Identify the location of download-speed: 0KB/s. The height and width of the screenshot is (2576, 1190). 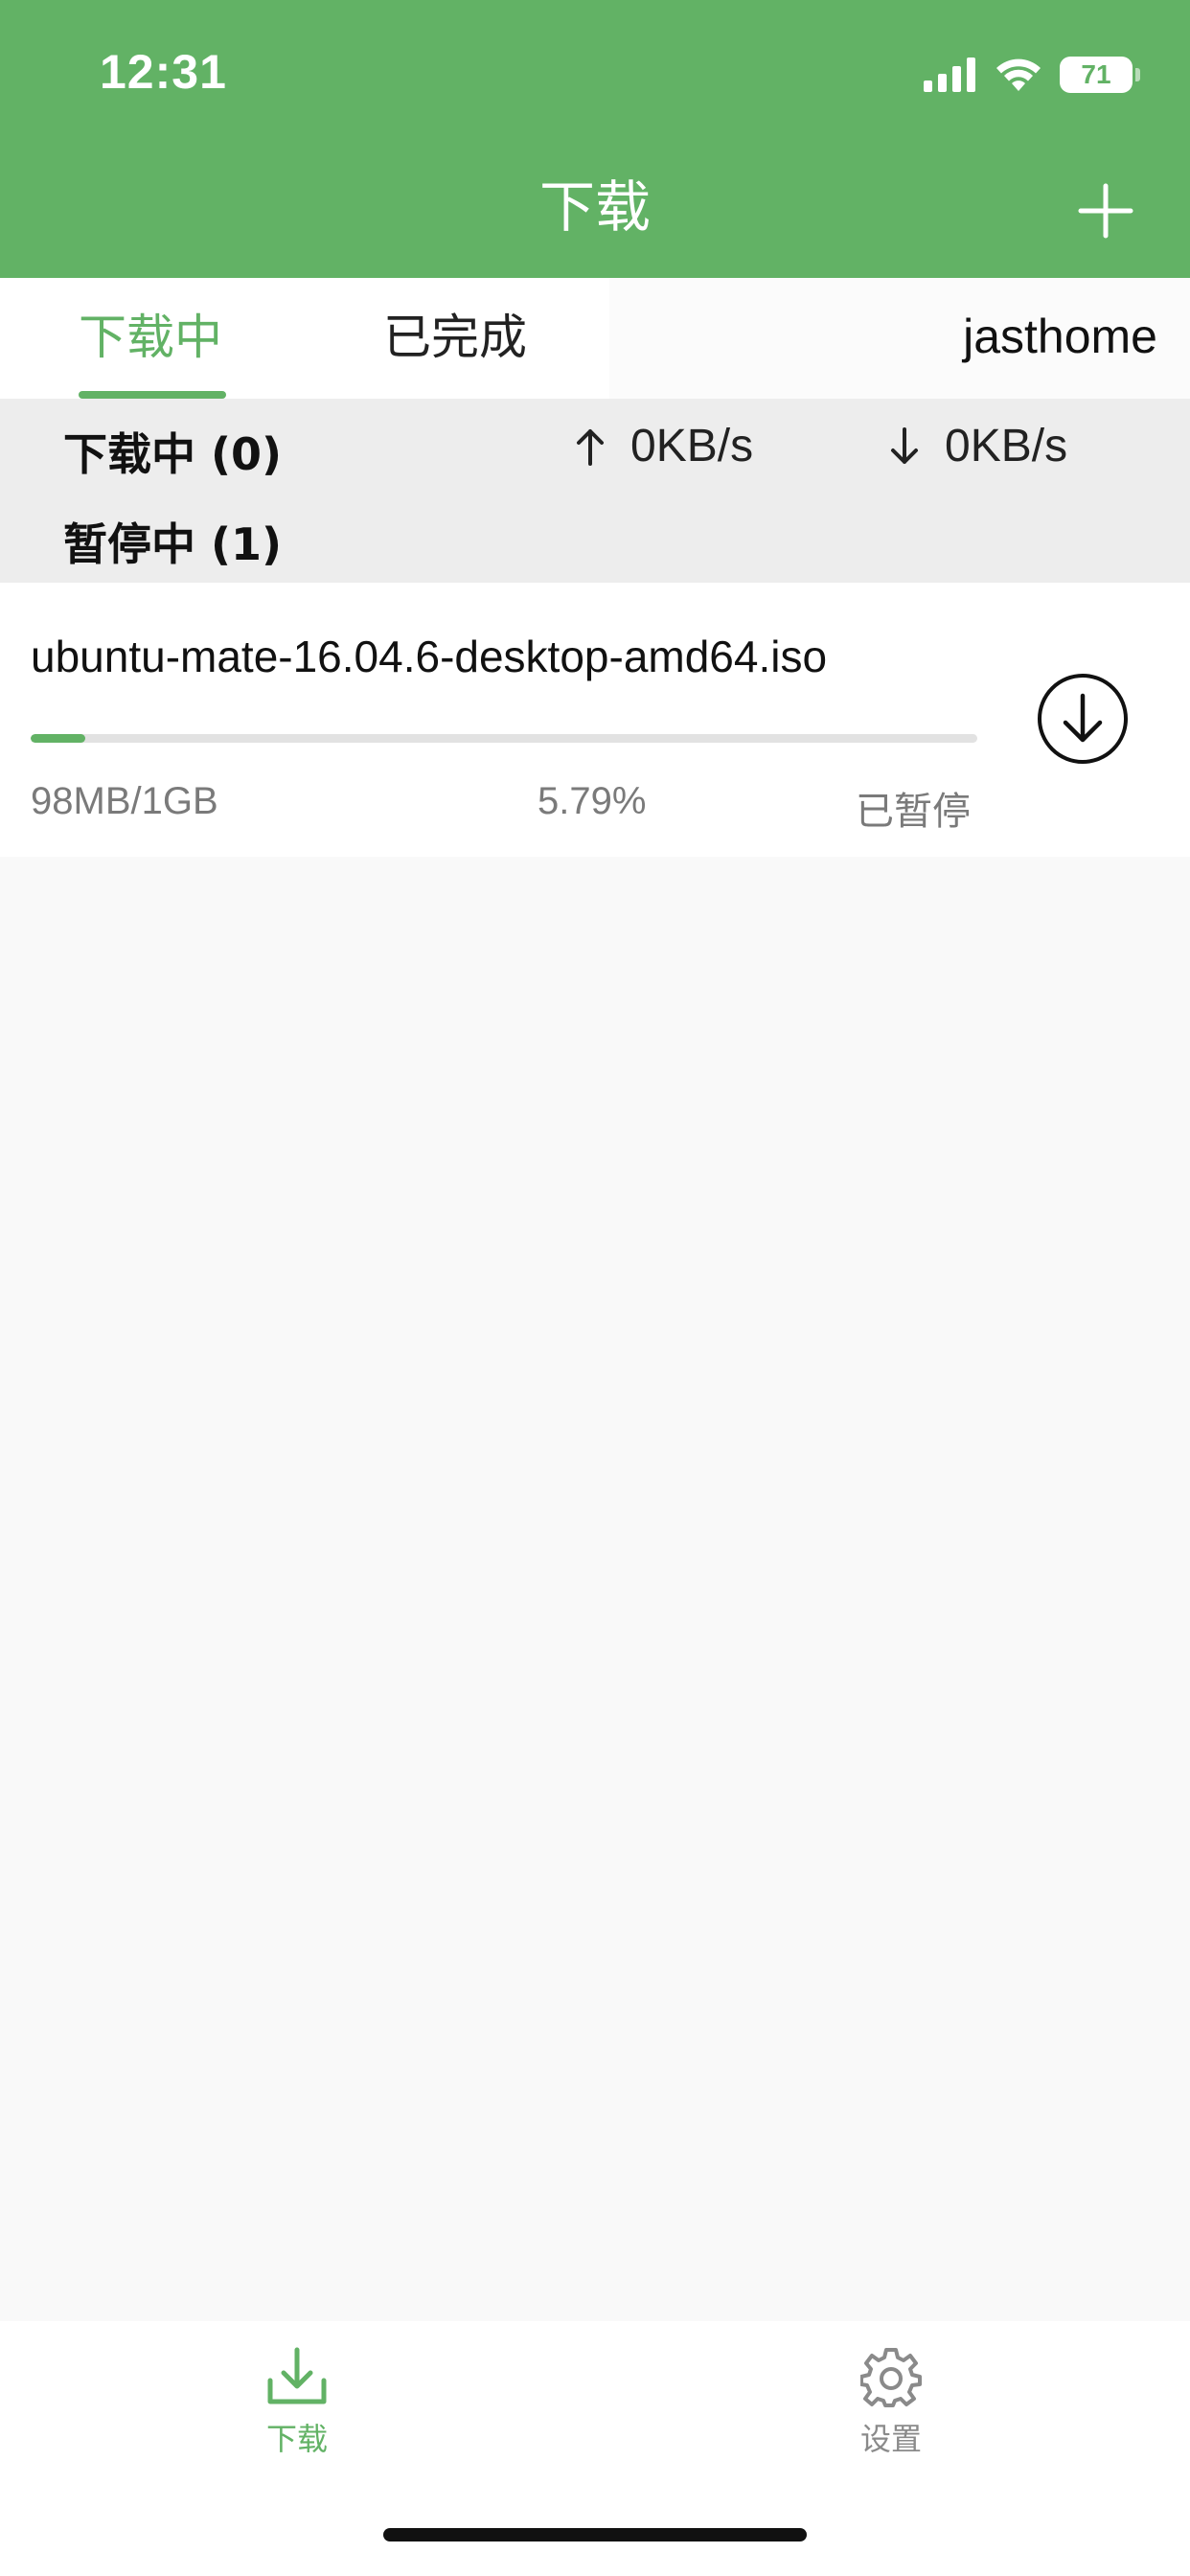
(978, 446).